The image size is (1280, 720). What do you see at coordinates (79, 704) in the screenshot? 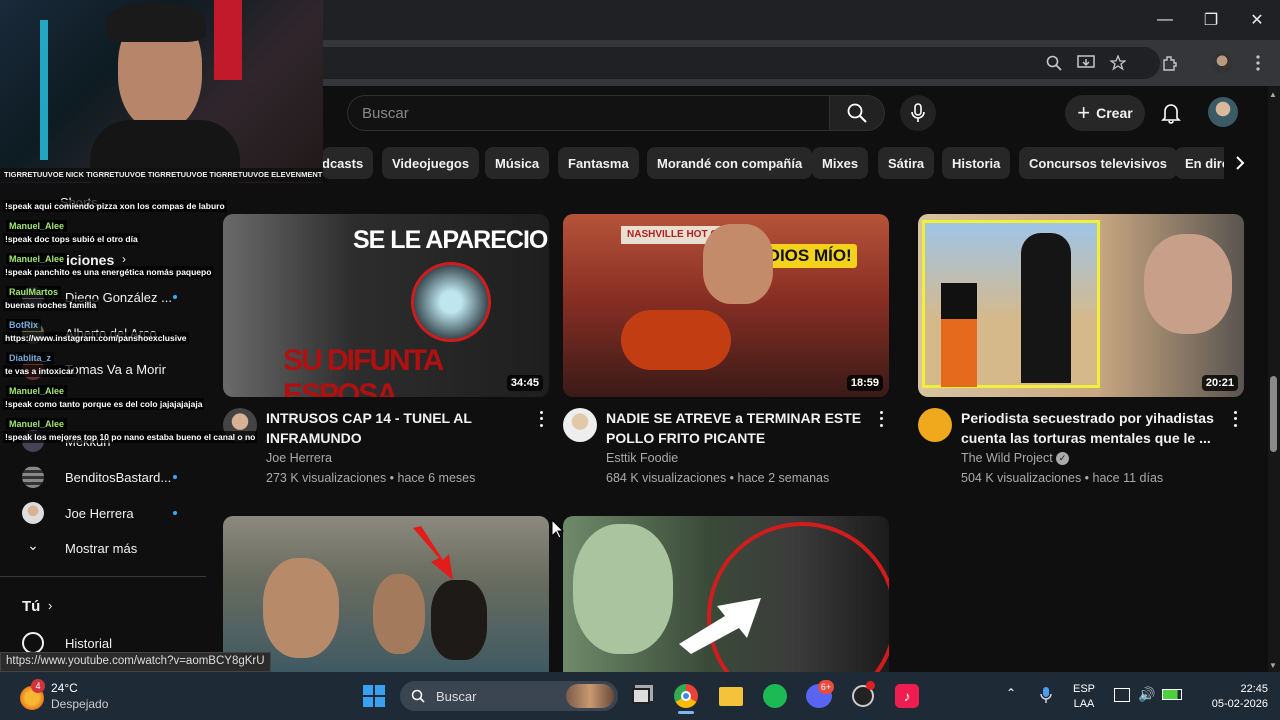
I see `weather-desc: Despejado` at bounding box center [79, 704].